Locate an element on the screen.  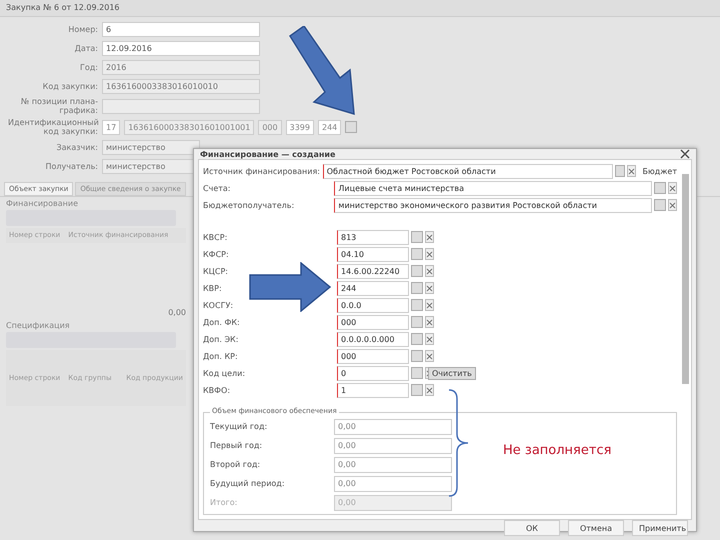
field-label: Источник финансирования: is located at coordinates (262, 171).